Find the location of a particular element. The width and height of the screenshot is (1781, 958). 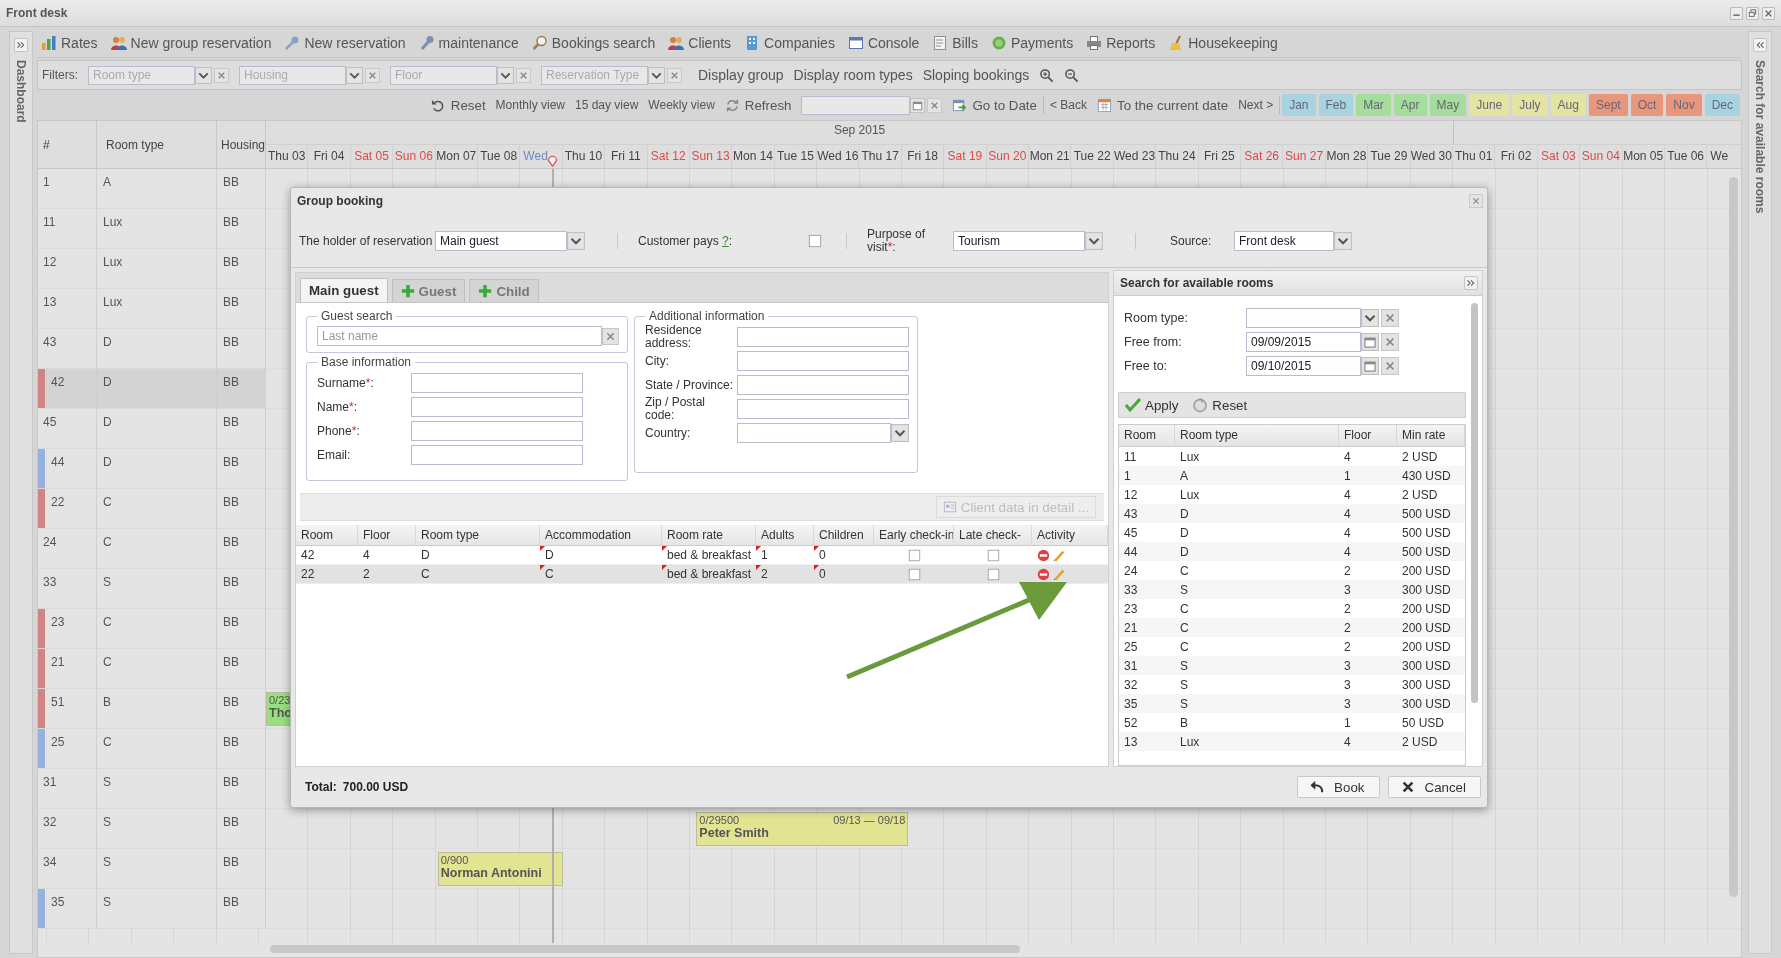

row-header: 13 Lux BB is located at coordinates (152, 309).